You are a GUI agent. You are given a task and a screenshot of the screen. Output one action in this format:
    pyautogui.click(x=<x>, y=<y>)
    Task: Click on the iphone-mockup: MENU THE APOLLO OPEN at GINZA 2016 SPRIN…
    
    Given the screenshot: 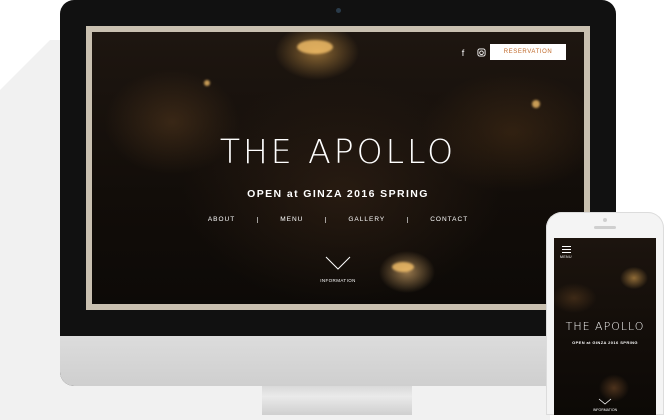 What is the action you would take?
    pyautogui.click(x=605, y=313)
    